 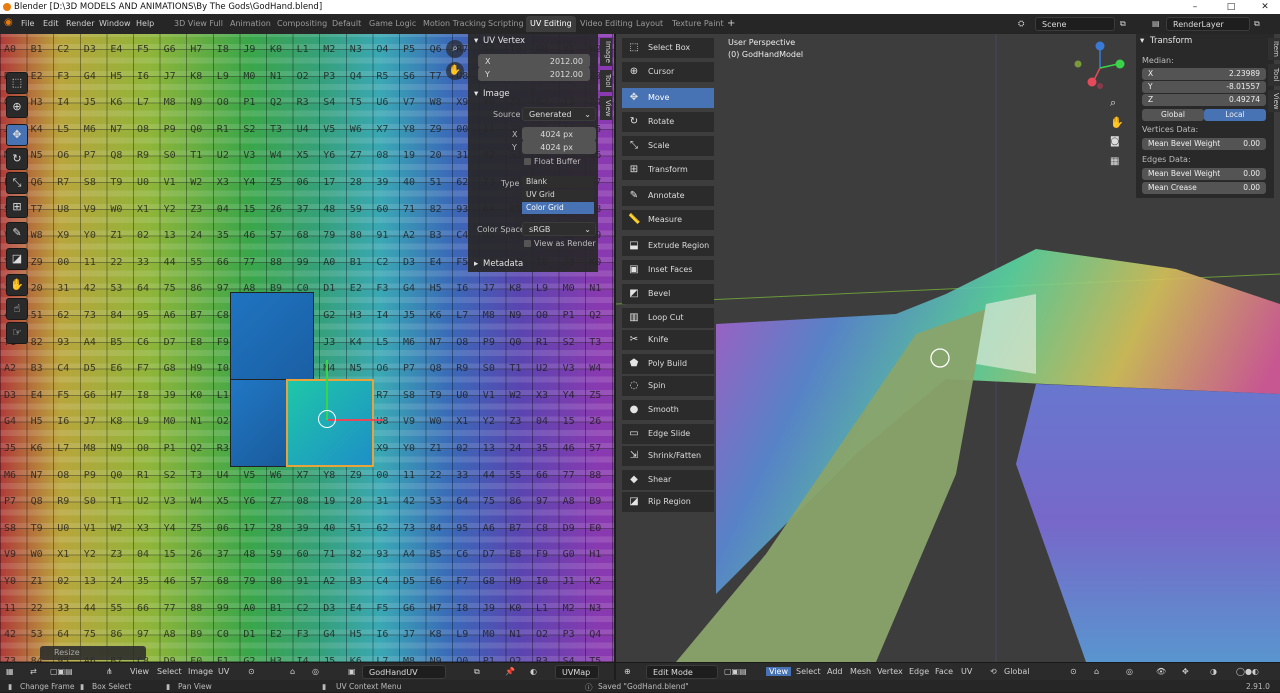 I want to click on uv-vertex-y-field: Y 2012.00, so click(x=534, y=74).